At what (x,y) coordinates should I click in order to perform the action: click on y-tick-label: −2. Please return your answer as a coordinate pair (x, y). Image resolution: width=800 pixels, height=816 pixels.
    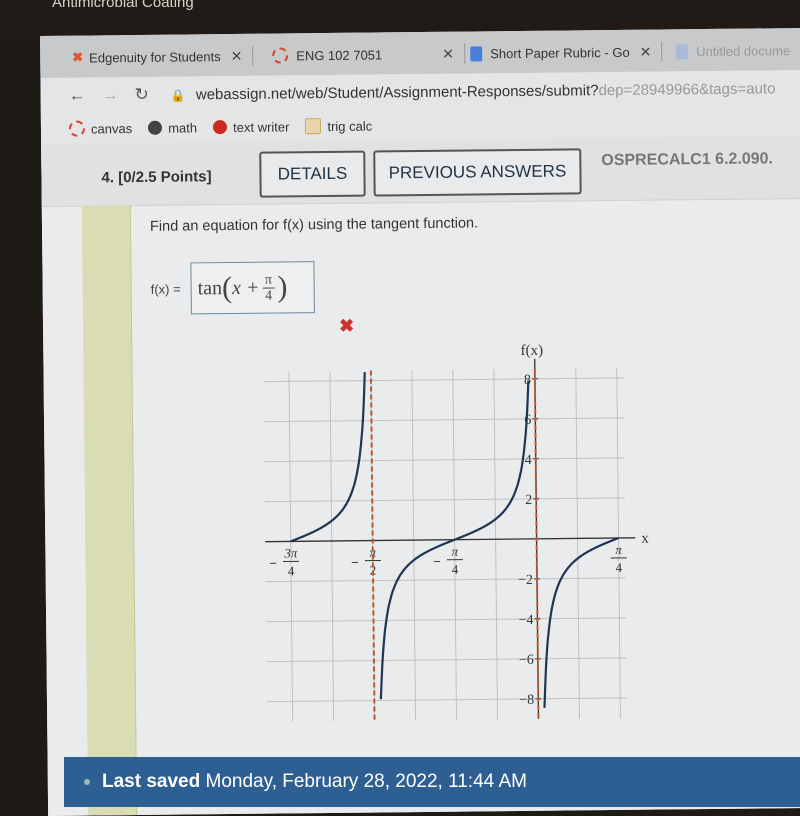
    Looking at the image, I should click on (525, 580).